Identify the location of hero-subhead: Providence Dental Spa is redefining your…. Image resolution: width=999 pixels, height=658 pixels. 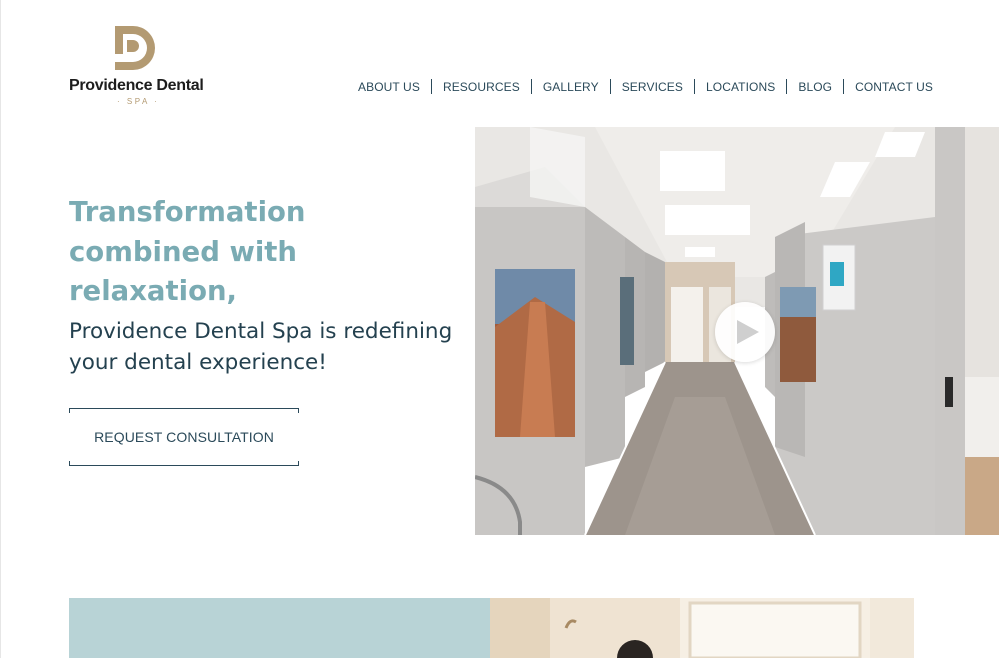
(269, 347).